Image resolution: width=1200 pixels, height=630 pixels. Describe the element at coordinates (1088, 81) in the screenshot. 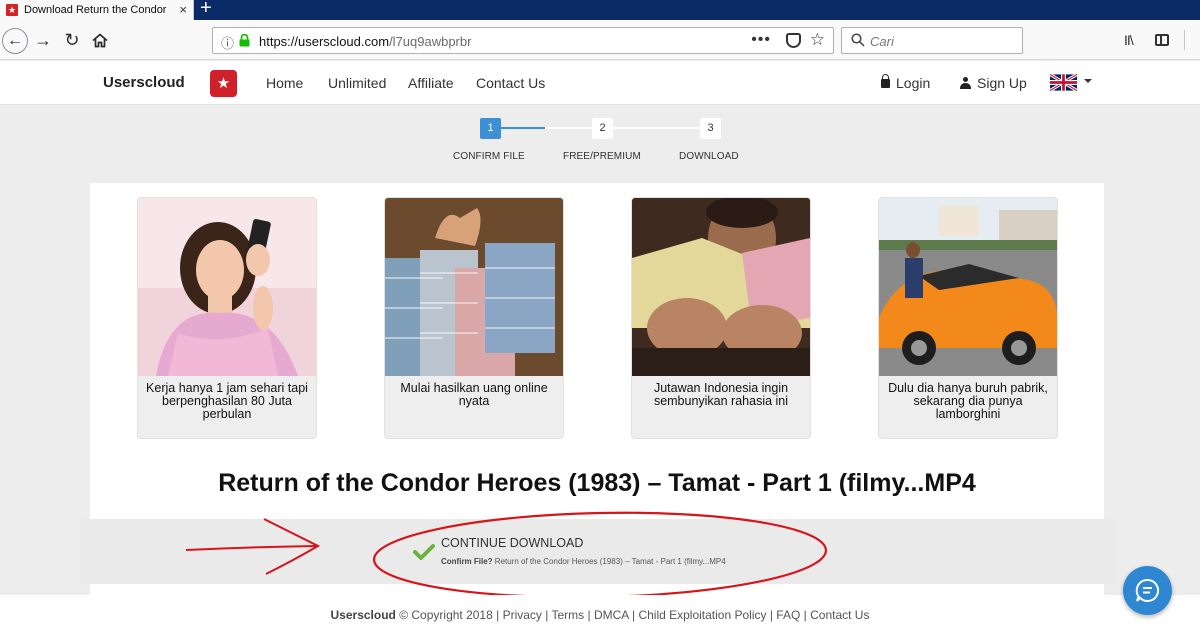

I see `language-caret-icon` at that location.